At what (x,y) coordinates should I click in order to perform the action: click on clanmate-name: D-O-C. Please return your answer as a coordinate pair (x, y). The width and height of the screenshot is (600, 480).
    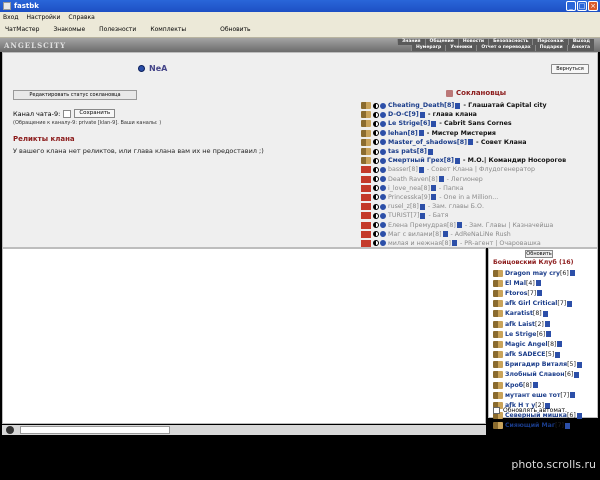
    Looking at the image, I should click on (398, 114).